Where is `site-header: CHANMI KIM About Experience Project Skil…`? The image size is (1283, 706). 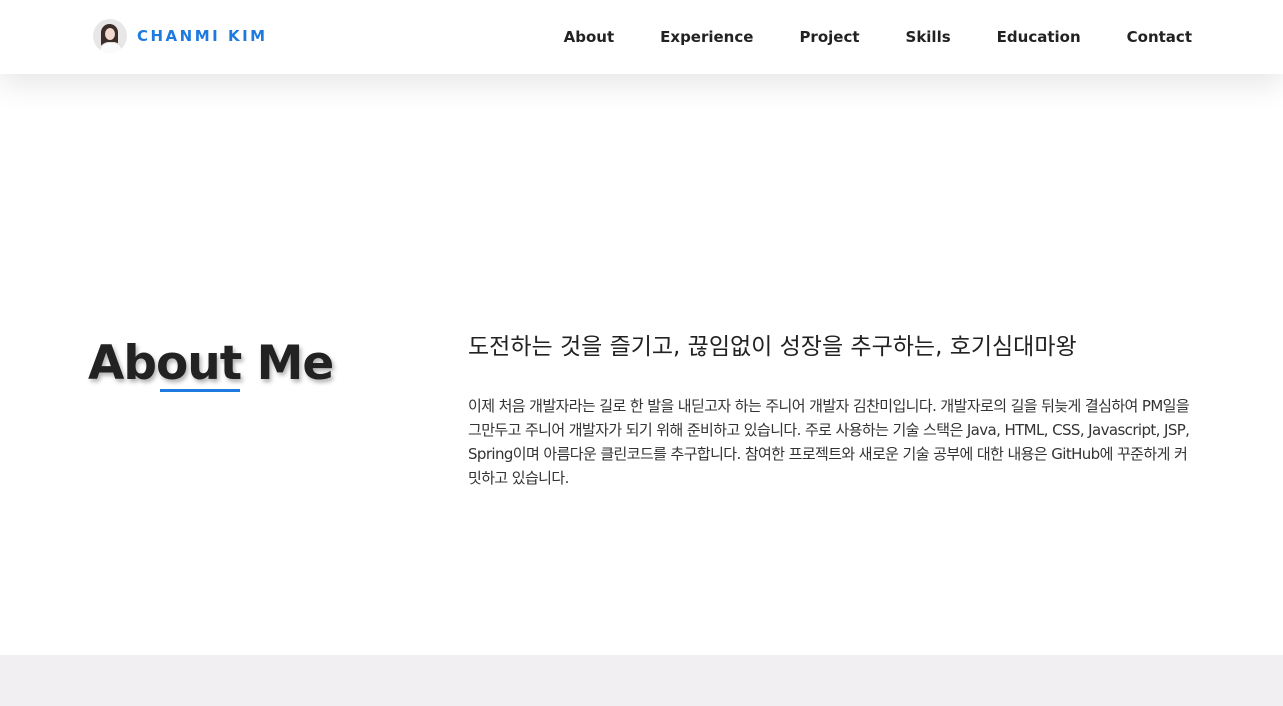 site-header: CHANMI KIM About Experience Project Skil… is located at coordinates (641, 37).